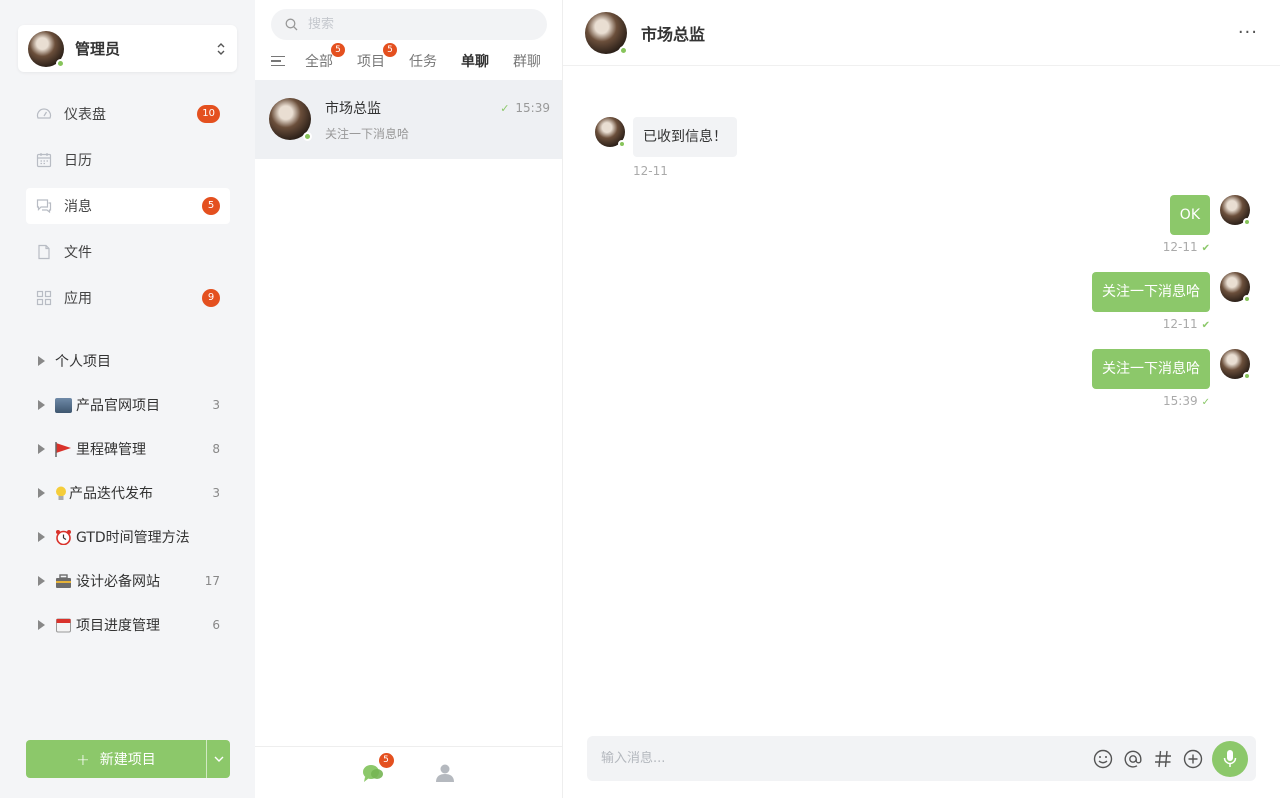 Image resolution: width=1280 pixels, height=798 pixels. I want to click on message-bubble: 已收到信息！, so click(685, 137).